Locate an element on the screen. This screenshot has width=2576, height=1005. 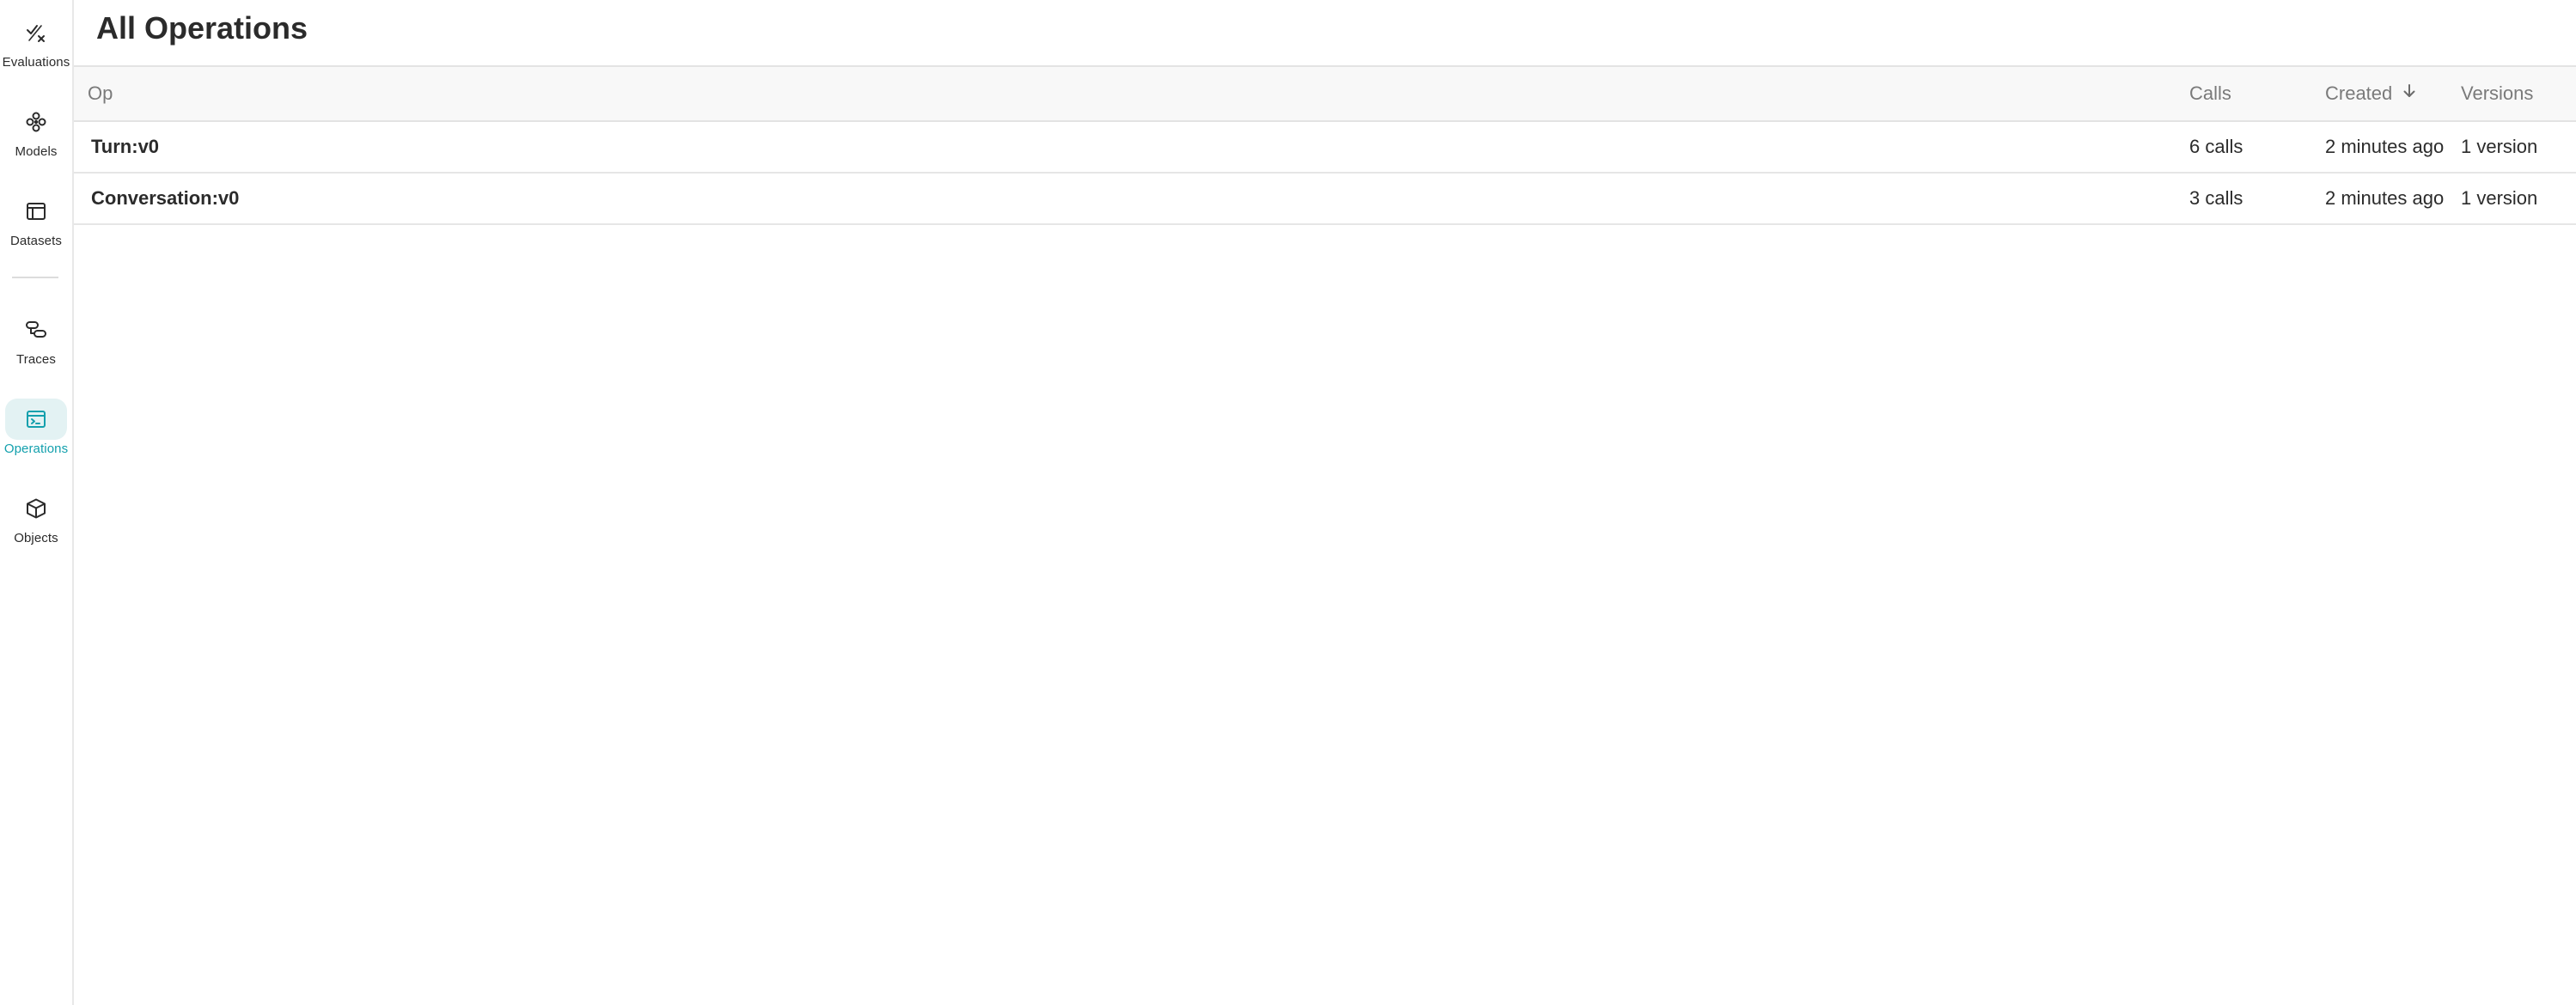
objects-icon-wrap is located at coordinates (36, 508).